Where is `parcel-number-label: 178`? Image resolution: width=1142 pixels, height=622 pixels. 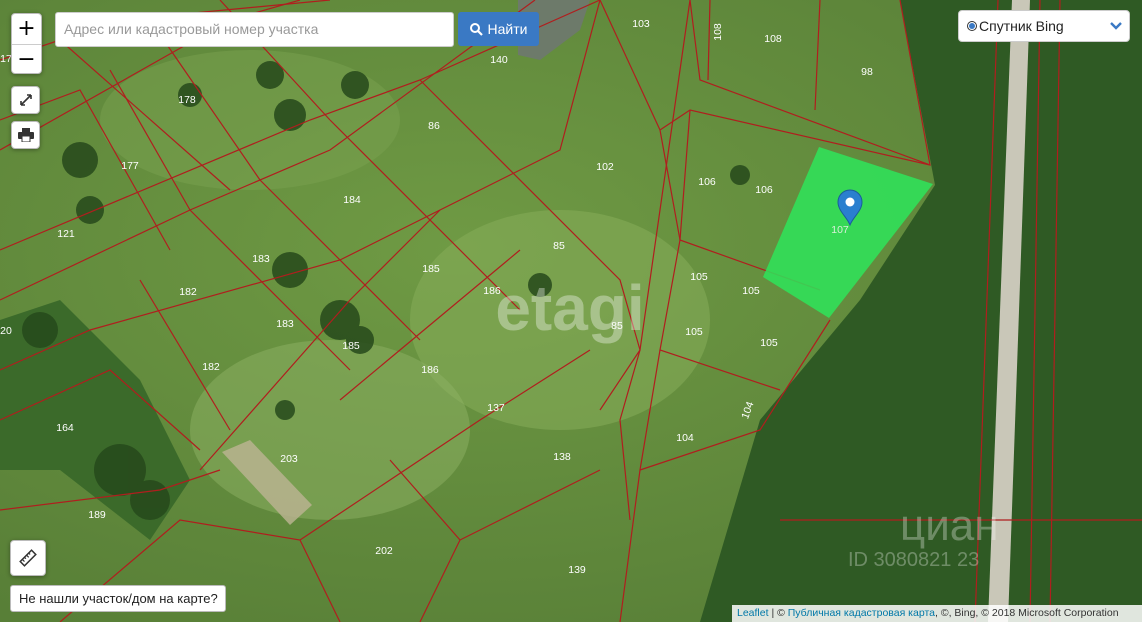 parcel-number-label: 178 is located at coordinates (187, 100).